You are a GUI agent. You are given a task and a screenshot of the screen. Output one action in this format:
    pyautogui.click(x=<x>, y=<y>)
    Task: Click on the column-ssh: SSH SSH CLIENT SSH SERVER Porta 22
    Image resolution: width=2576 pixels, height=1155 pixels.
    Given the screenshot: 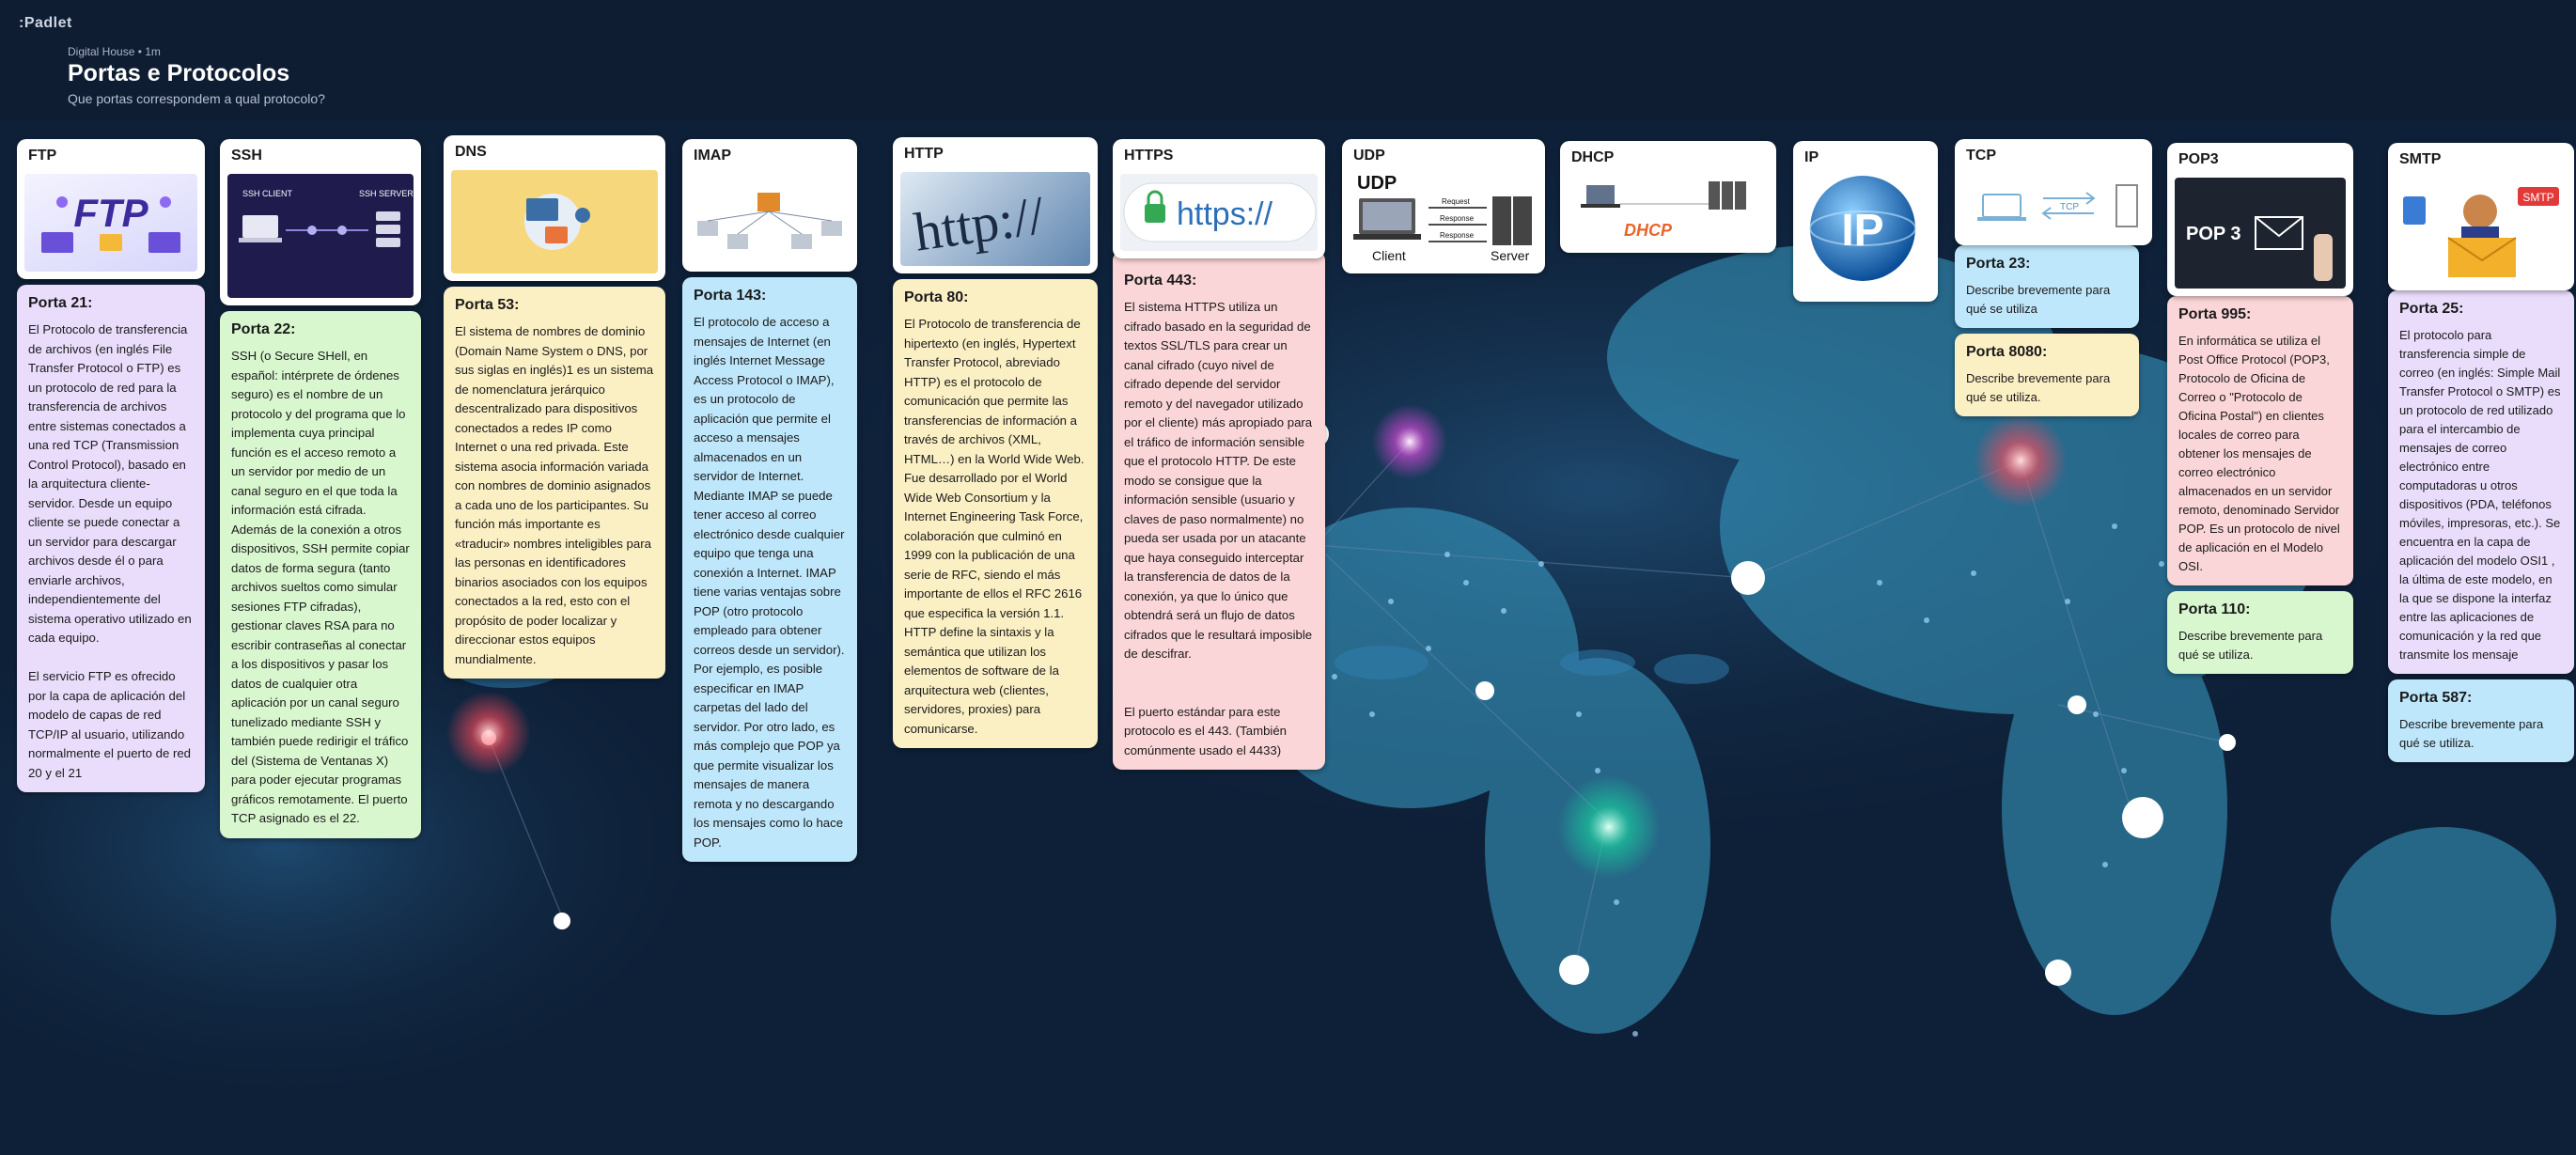 What is the action you would take?
    pyautogui.click(x=320, y=491)
    